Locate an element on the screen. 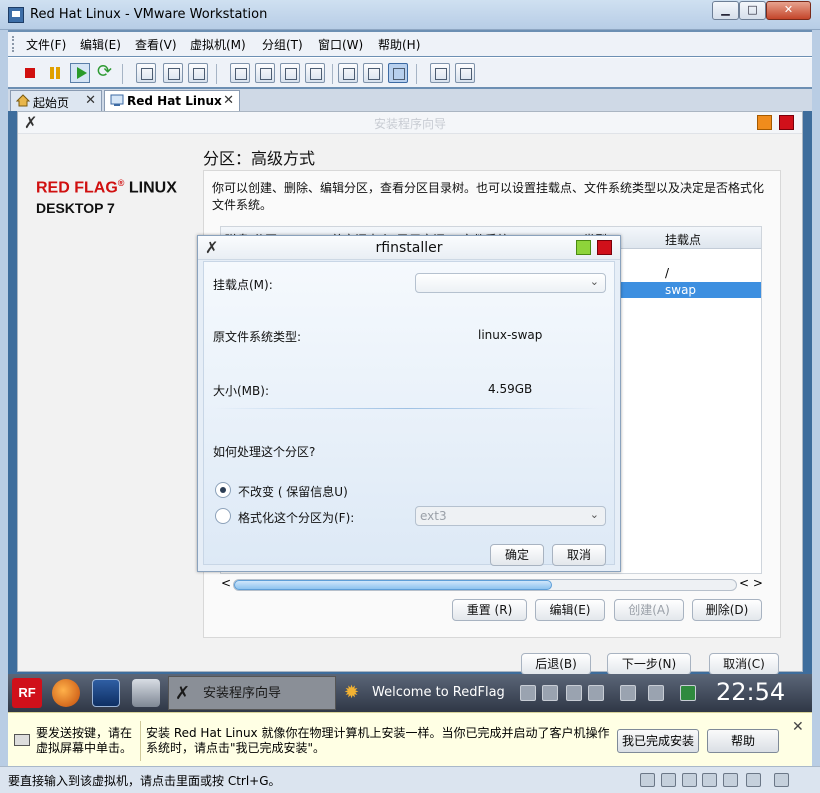 This screenshot has width=820, height=793. help-button: 帮助 is located at coordinates (743, 741).